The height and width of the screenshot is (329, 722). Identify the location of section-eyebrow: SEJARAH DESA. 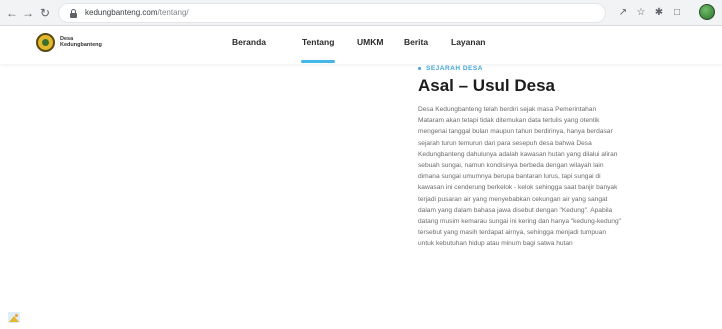
(450, 68).